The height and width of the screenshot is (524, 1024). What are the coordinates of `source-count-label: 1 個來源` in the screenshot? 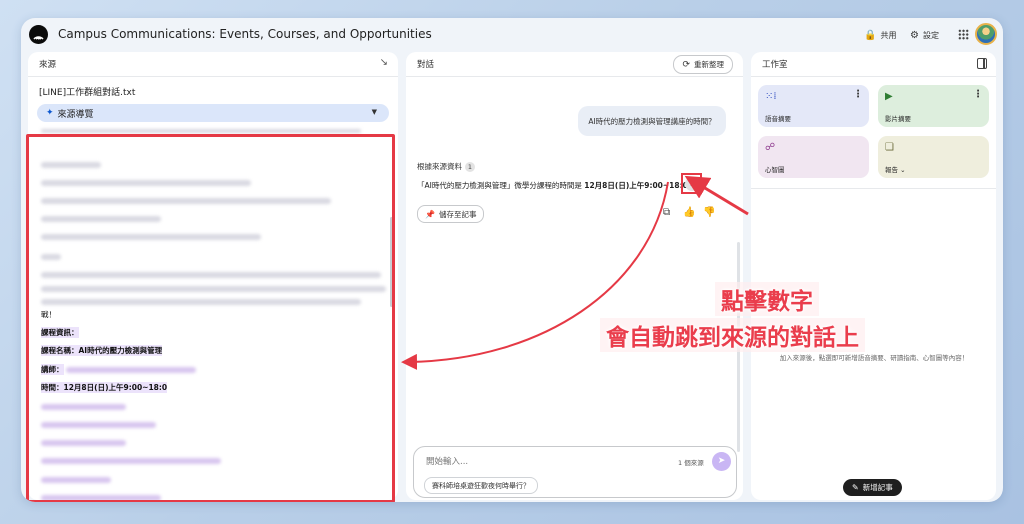 It's located at (691, 463).